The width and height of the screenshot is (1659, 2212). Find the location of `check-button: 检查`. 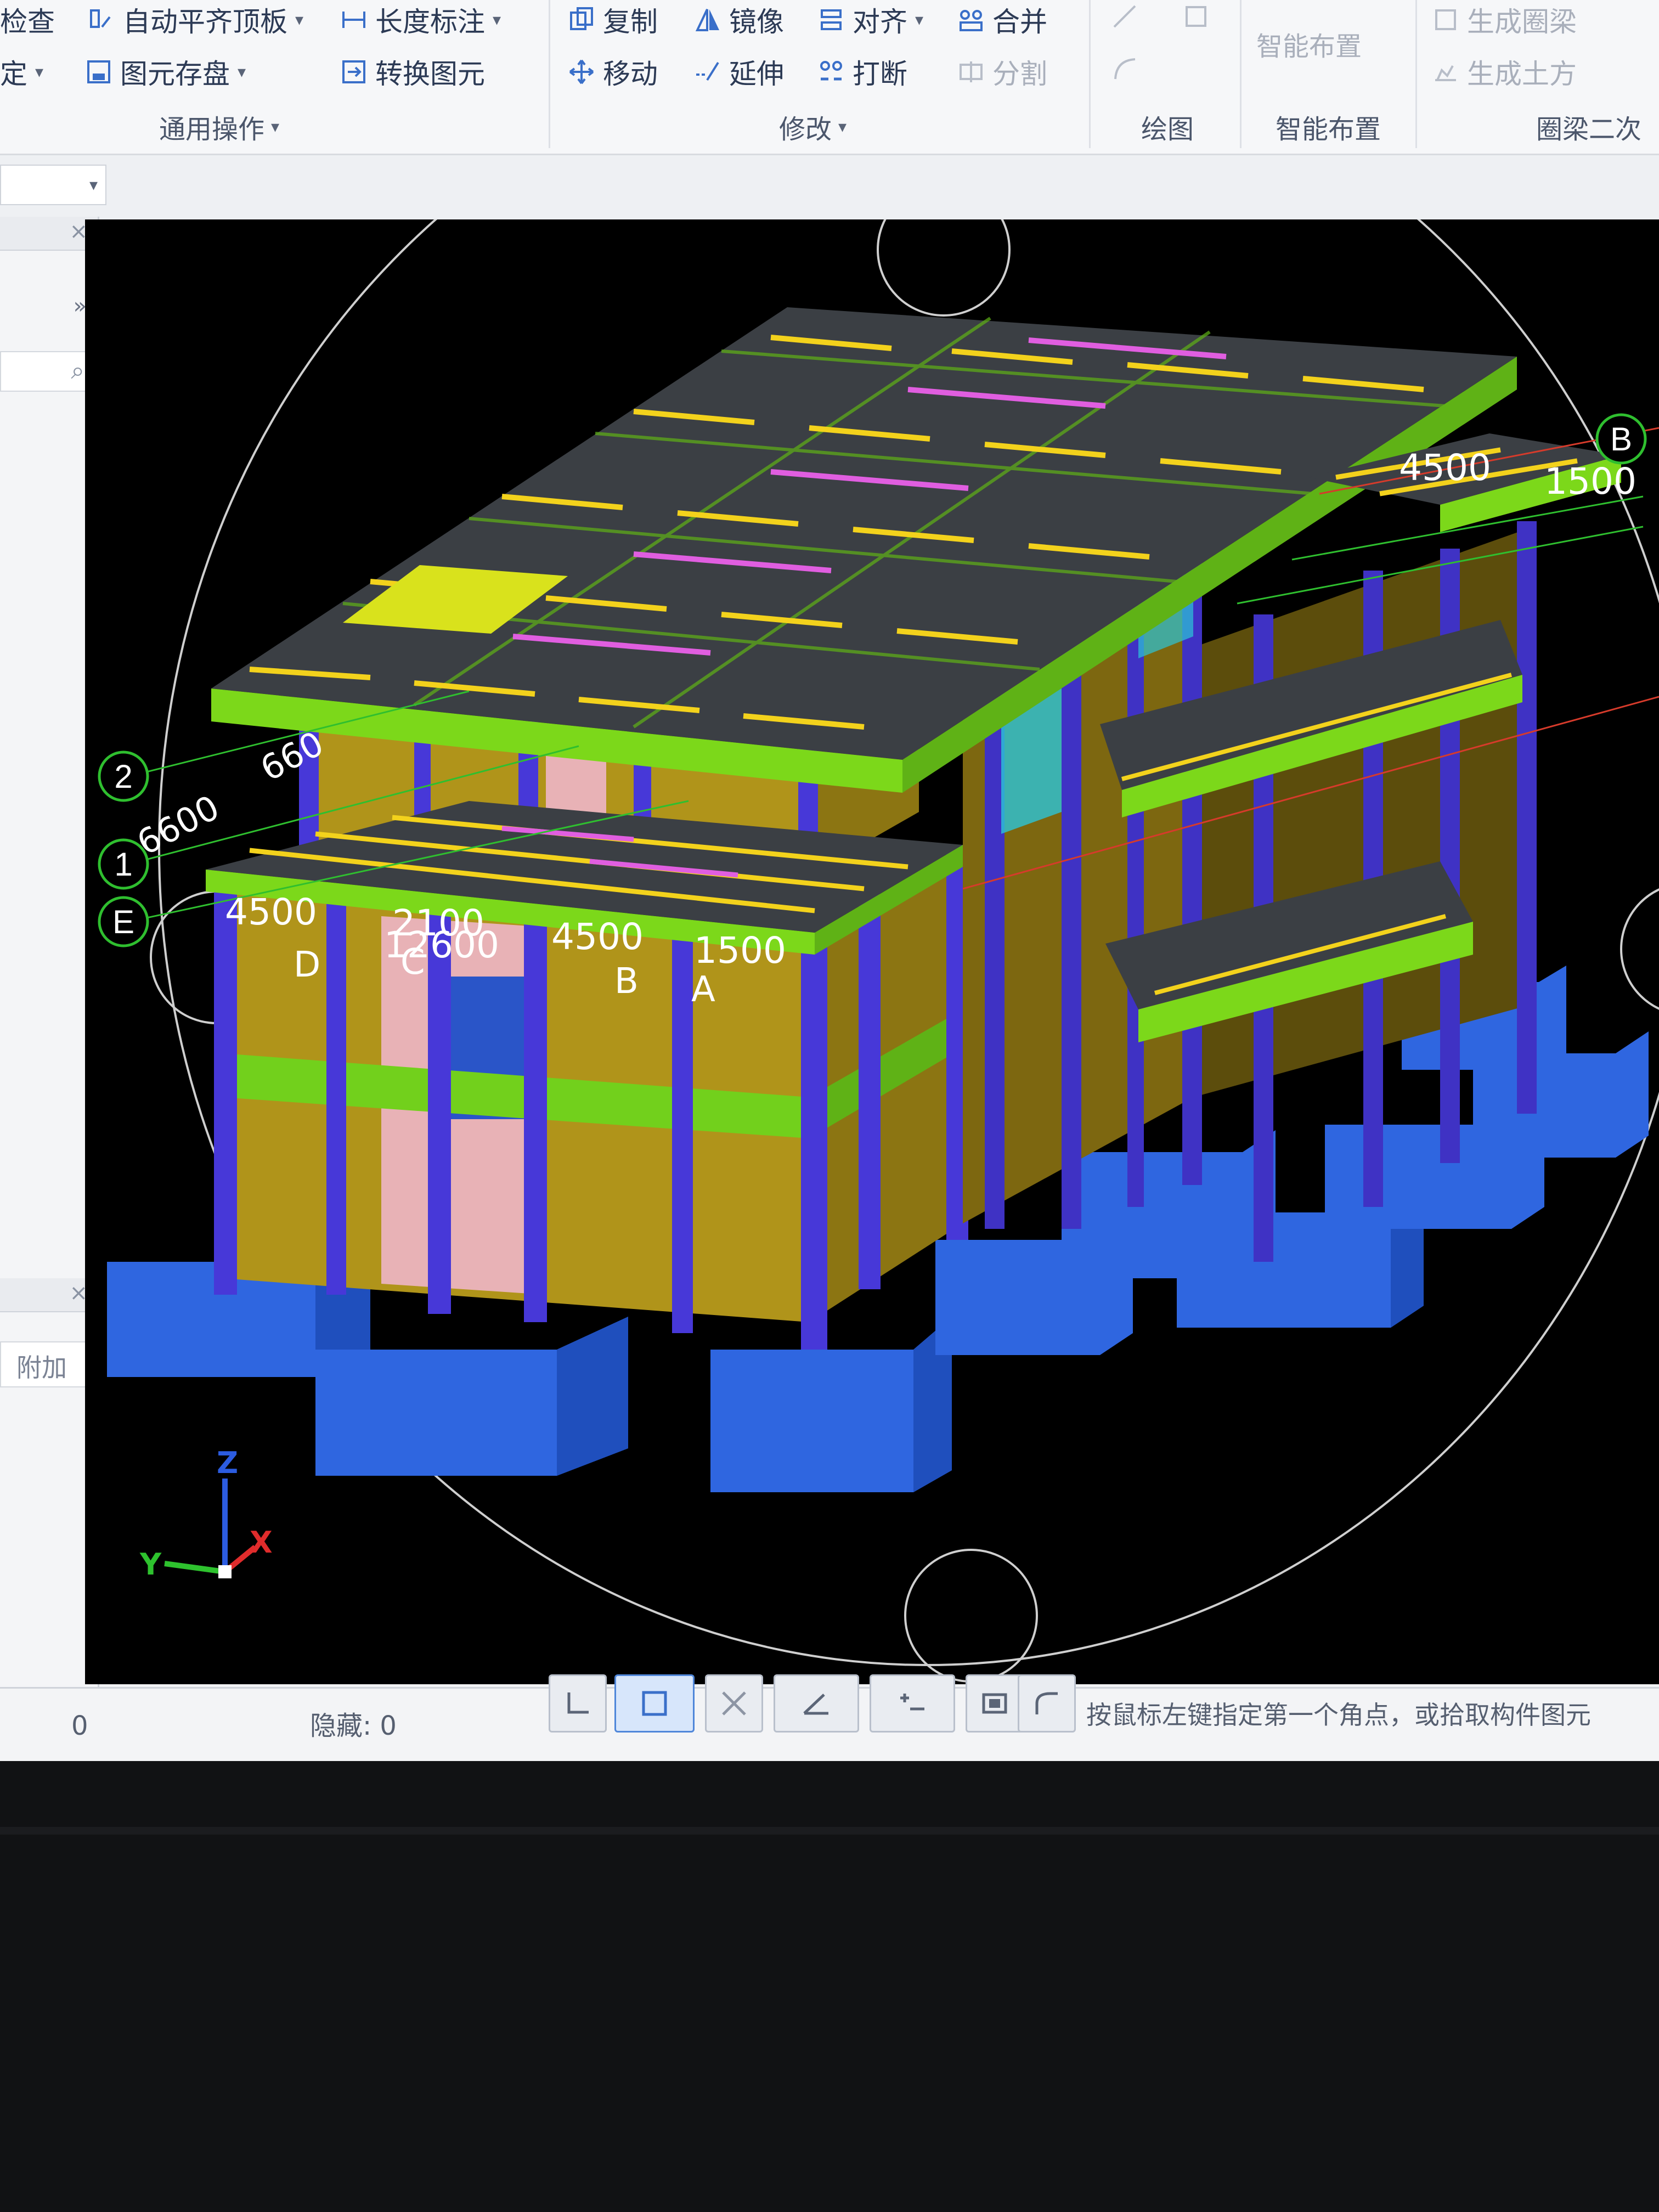

check-button: 检查 is located at coordinates (27, 20).